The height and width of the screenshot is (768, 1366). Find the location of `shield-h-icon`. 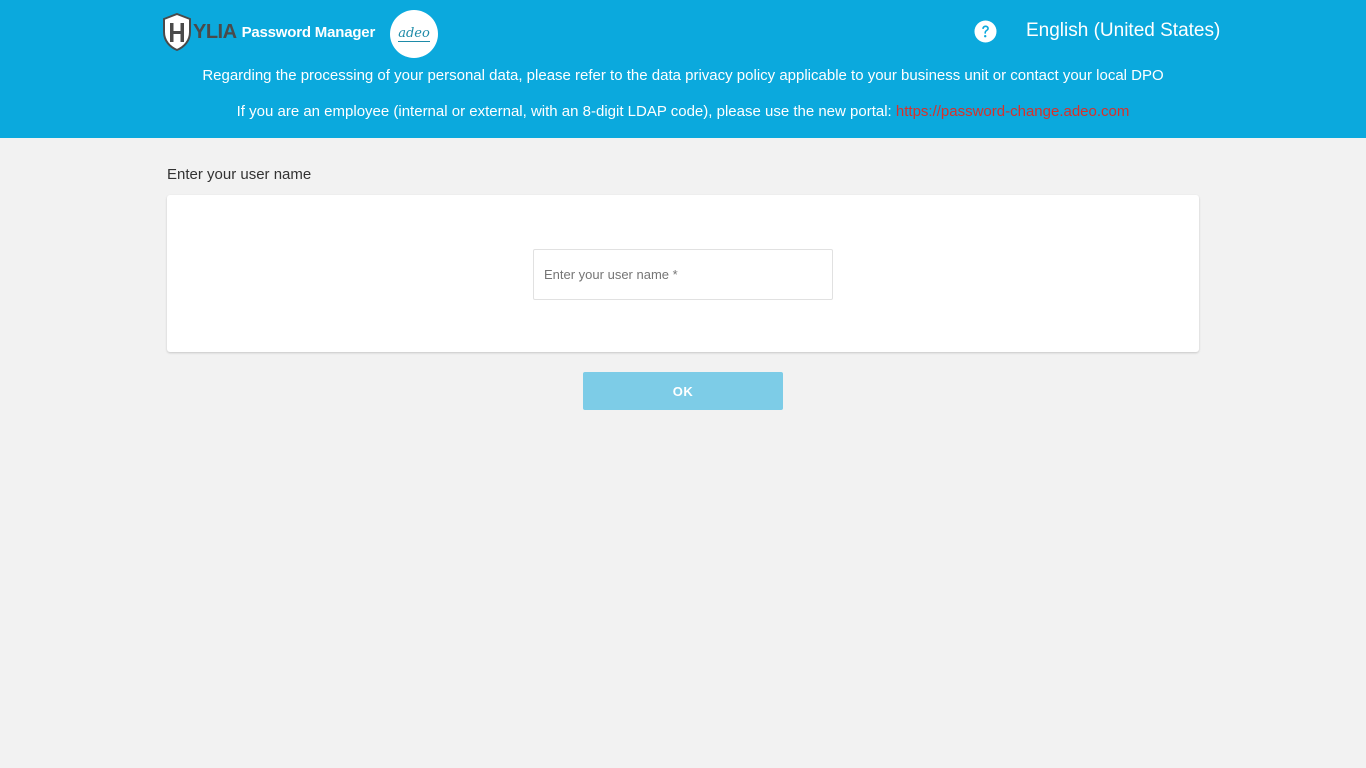

shield-h-icon is located at coordinates (177, 32).